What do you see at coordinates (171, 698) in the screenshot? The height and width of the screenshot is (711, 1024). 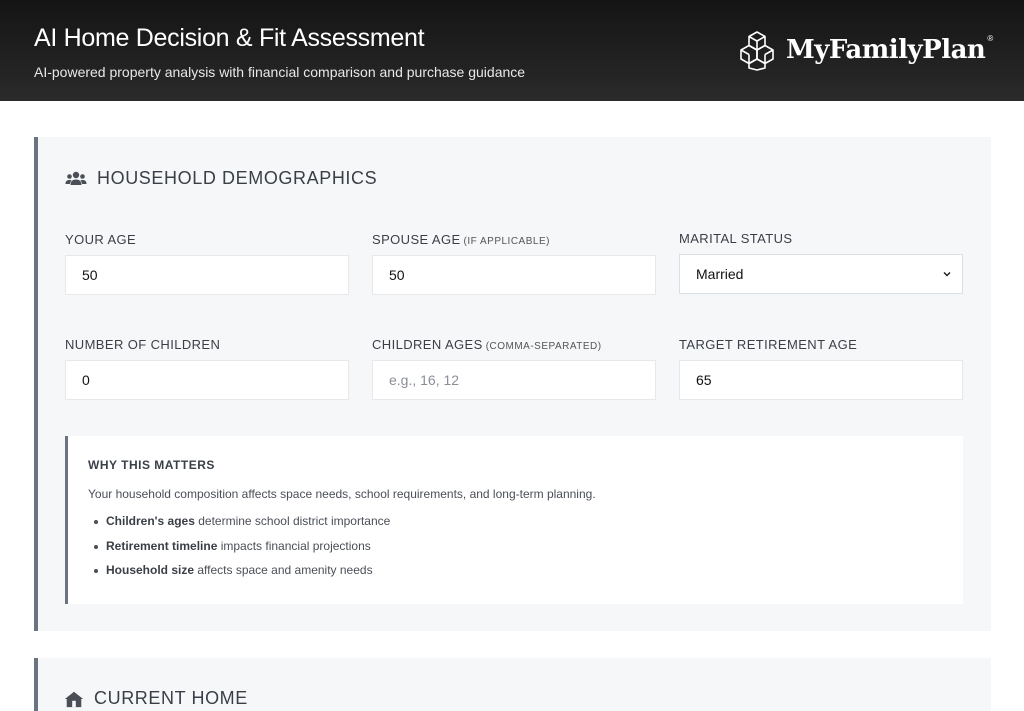 I see `section-title: CURRENT HOME` at bounding box center [171, 698].